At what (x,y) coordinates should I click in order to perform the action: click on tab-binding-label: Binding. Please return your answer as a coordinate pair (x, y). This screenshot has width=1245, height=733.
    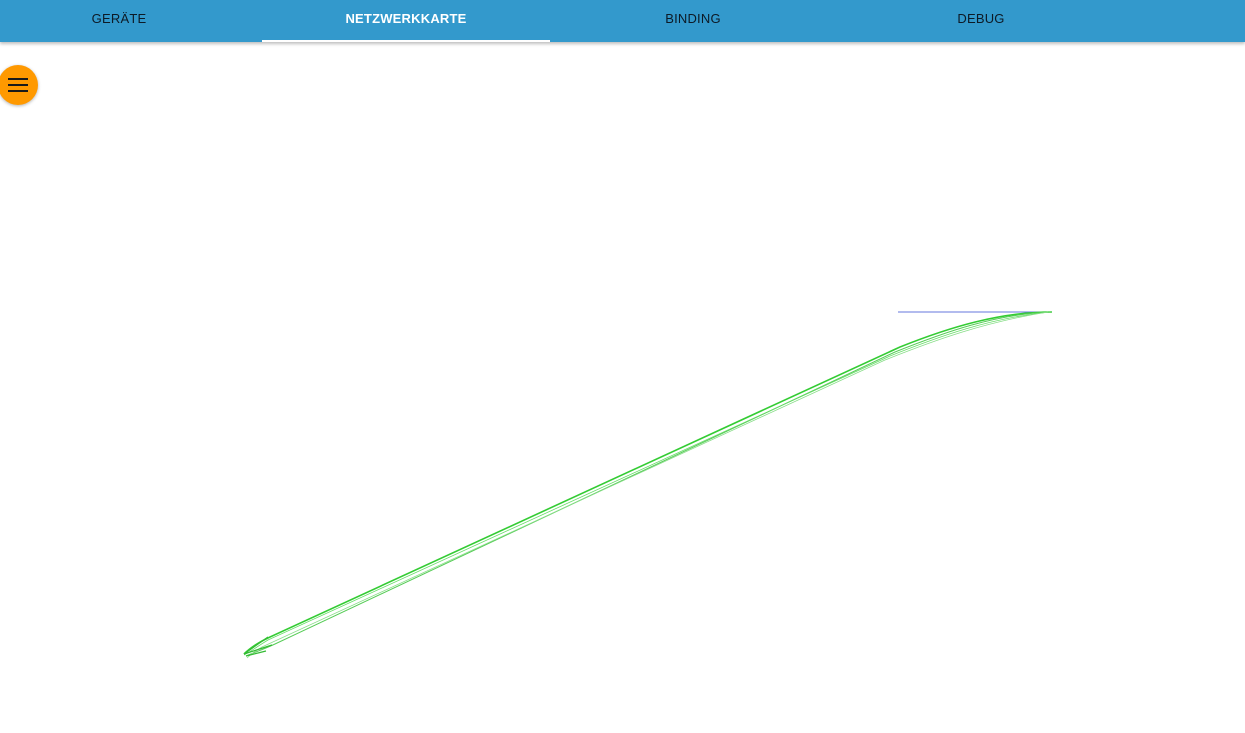
    Looking at the image, I should click on (693, 18).